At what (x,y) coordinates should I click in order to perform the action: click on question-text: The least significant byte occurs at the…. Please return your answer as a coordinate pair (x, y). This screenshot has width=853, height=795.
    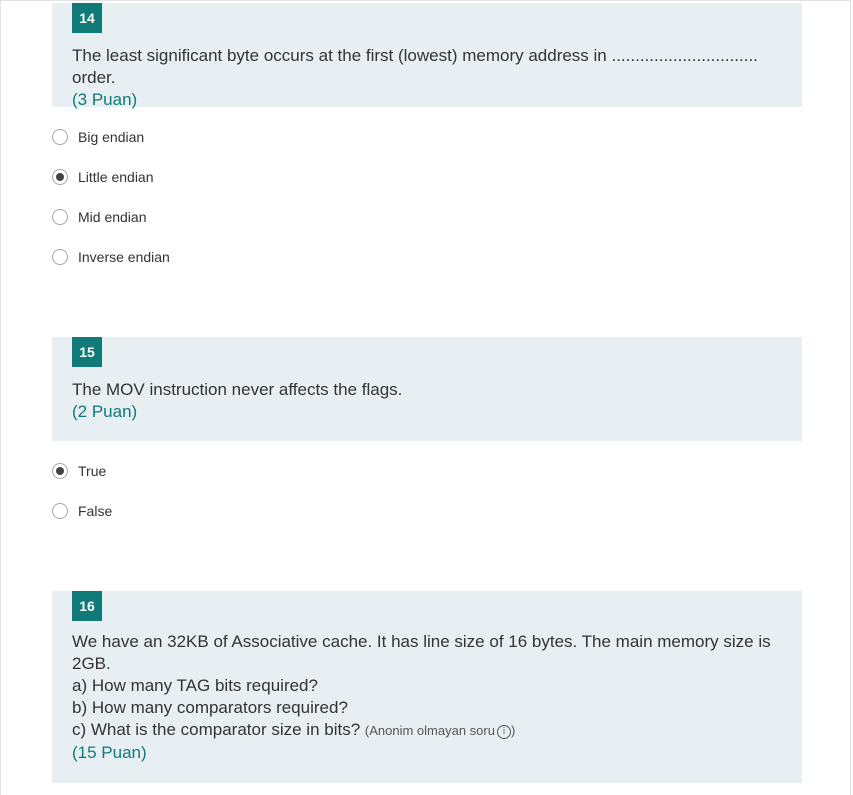
    Looking at the image, I should click on (415, 66).